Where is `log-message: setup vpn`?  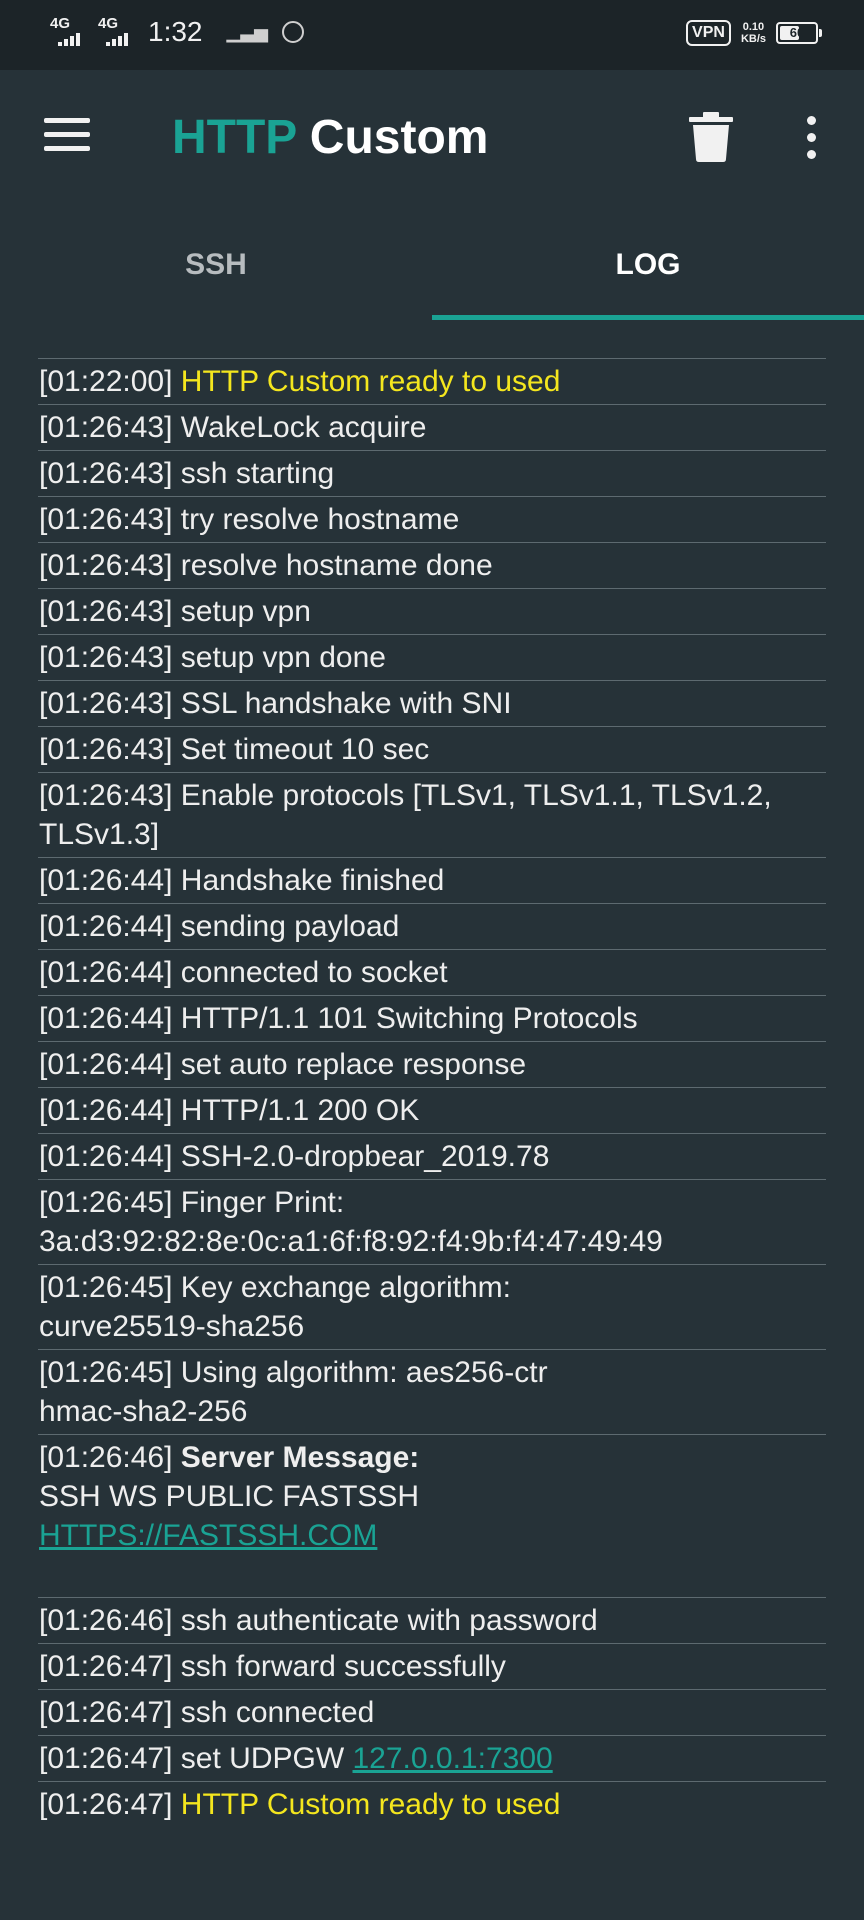 log-message: setup vpn is located at coordinates (245, 611).